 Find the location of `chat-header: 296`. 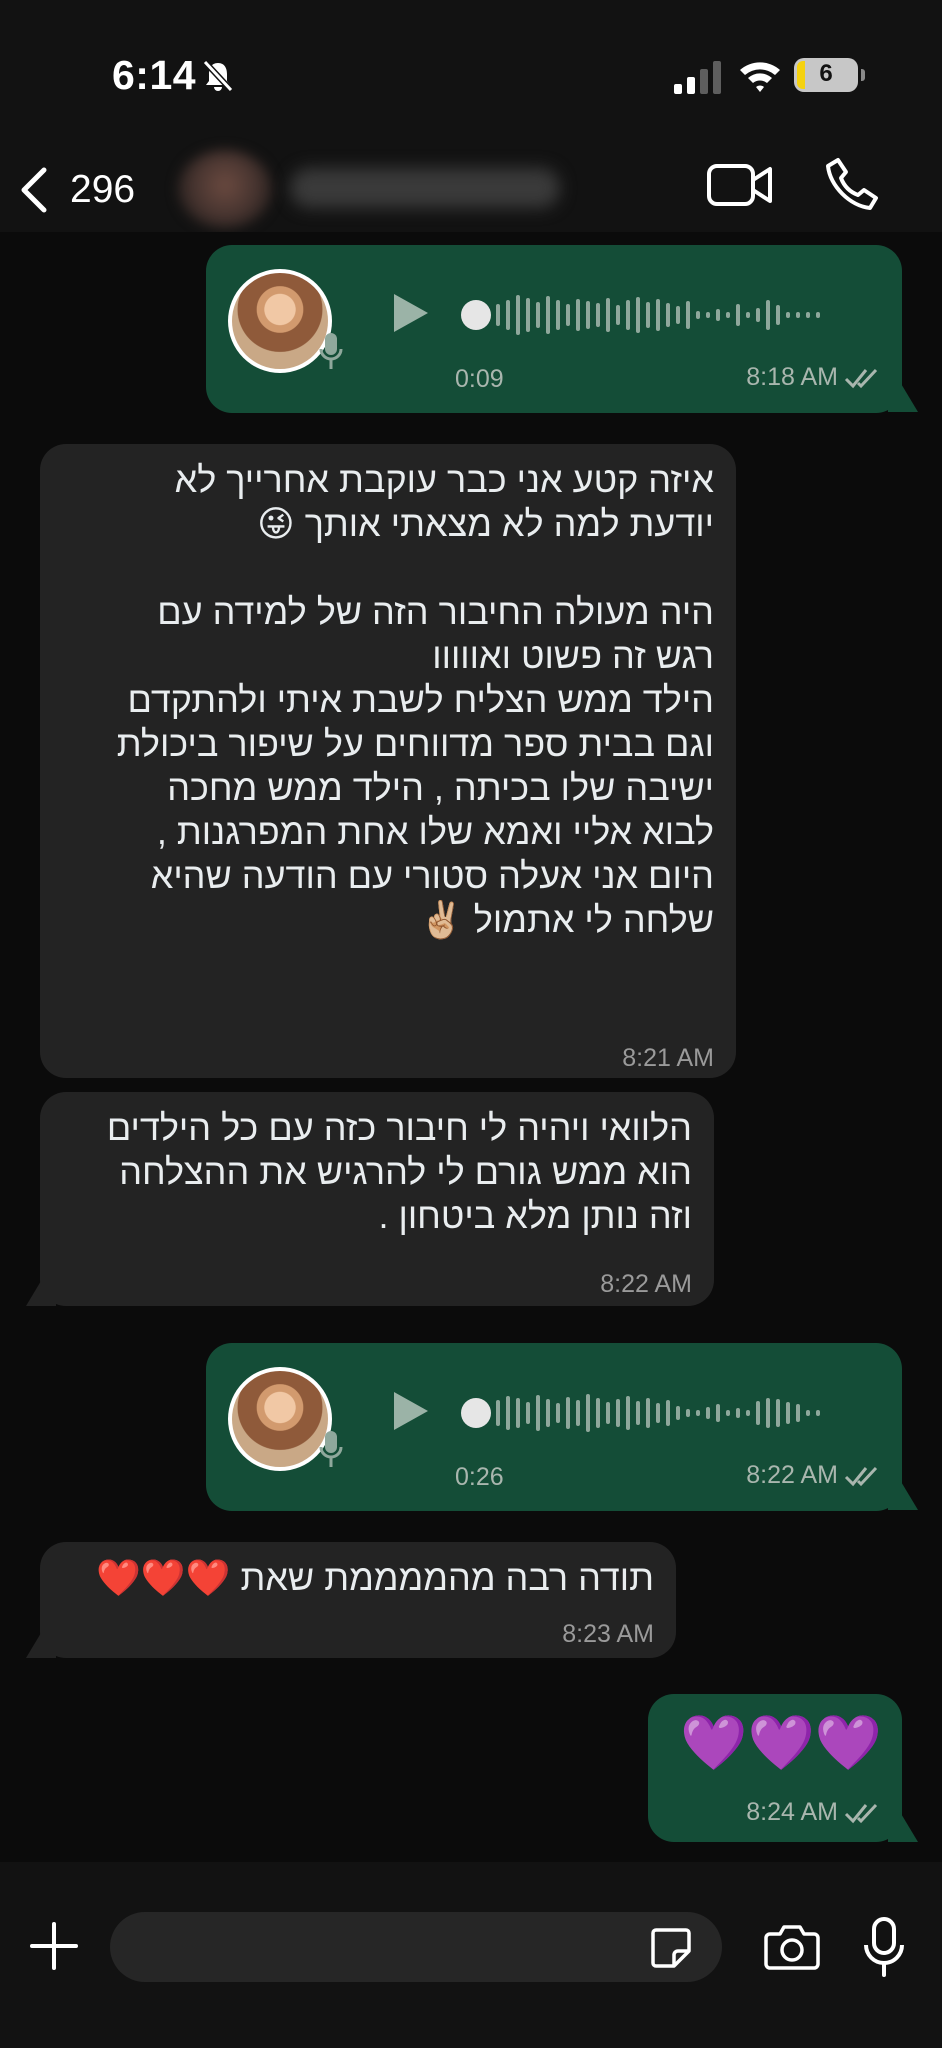

chat-header: 296 is located at coordinates (471, 191).